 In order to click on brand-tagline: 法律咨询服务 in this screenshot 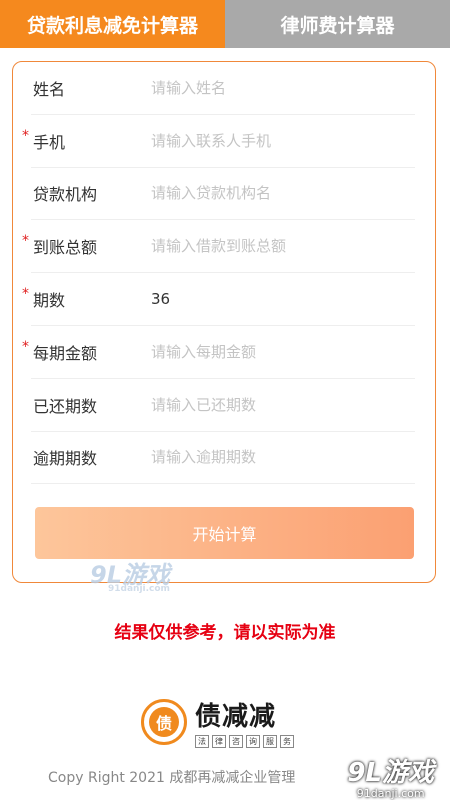, I will do `click(244, 741)`.